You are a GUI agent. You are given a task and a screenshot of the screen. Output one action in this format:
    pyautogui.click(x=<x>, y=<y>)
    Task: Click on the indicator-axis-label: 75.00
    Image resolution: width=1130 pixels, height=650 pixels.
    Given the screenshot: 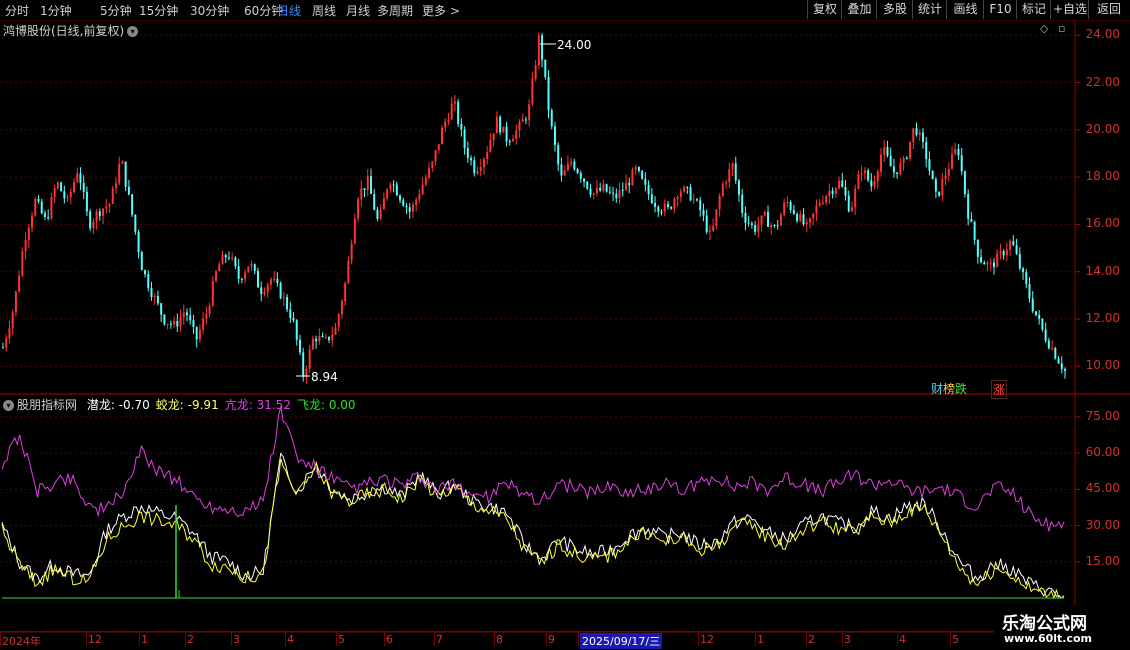 What is the action you would take?
    pyautogui.click(x=1102, y=415)
    